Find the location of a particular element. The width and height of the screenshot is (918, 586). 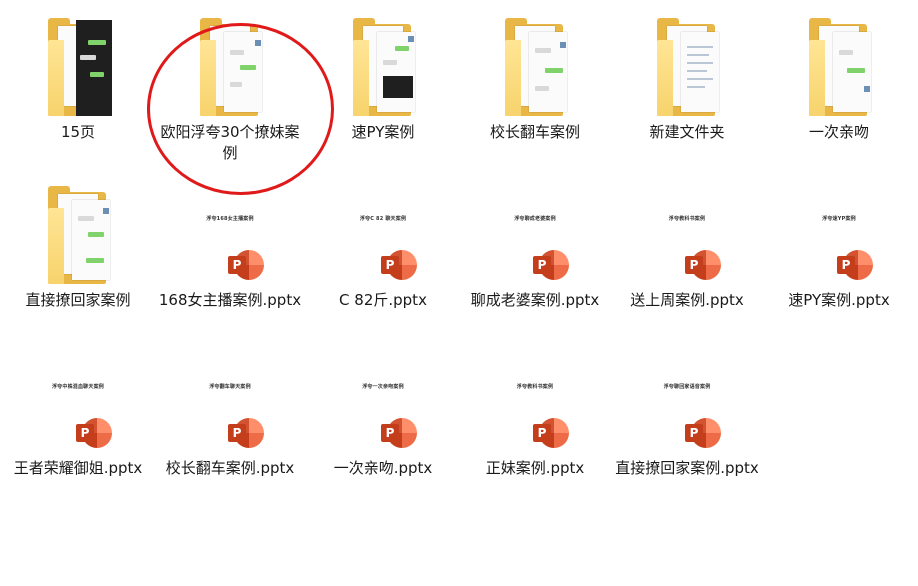

pptx-file-item: 浮夸速YP案例 P 速PY案例.pptx is located at coordinates (839, 260).